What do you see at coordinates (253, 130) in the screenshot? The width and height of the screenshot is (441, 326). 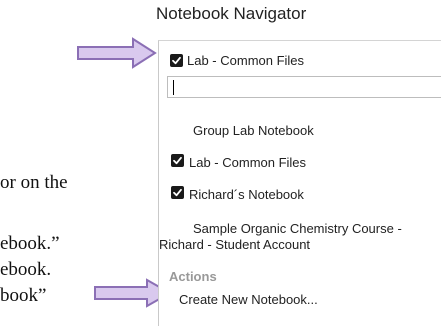 I see `notebook-item-label: Group Lab Notebook` at bounding box center [253, 130].